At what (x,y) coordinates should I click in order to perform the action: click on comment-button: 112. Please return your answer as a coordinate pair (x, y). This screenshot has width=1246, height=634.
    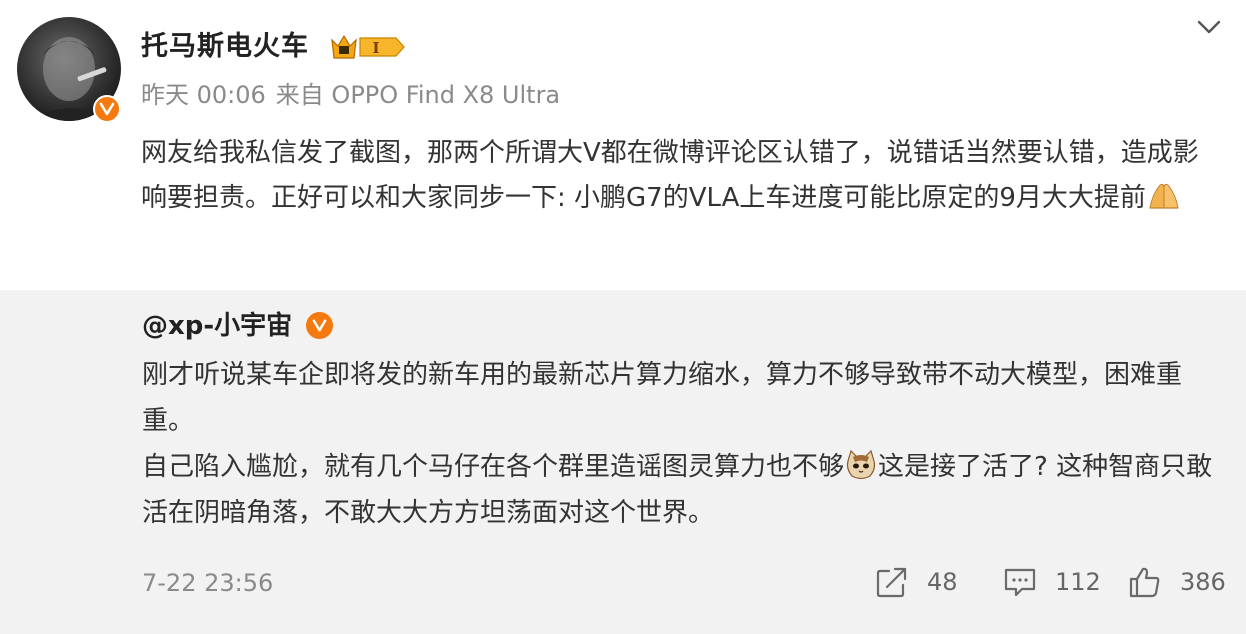
    Looking at the image, I should click on (1052, 582).